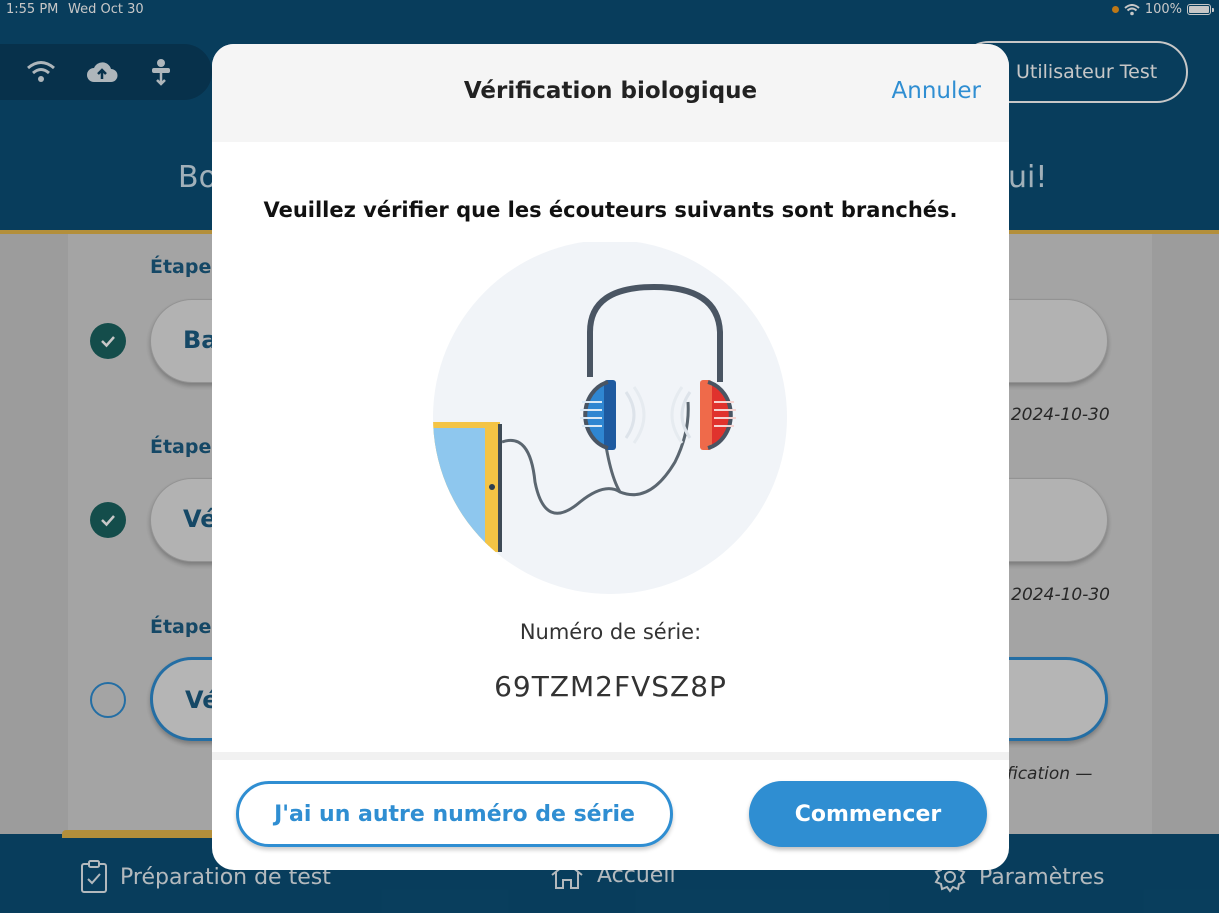  I want to click on headphones-illustration, so click(610, 418).